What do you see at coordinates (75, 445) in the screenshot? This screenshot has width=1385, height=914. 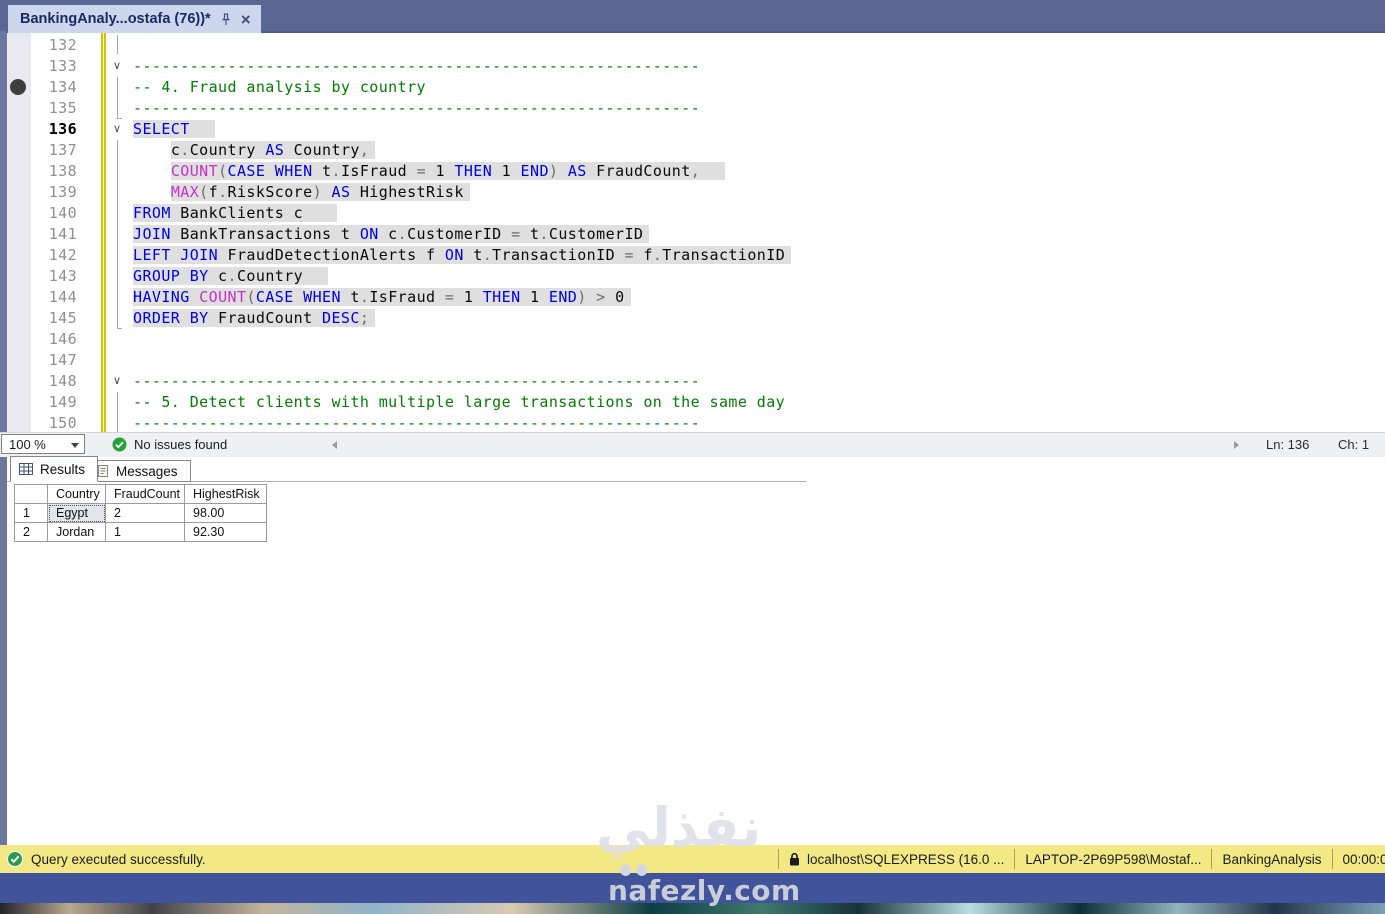 I see `chevron-down-icon` at bounding box center [75, 445].